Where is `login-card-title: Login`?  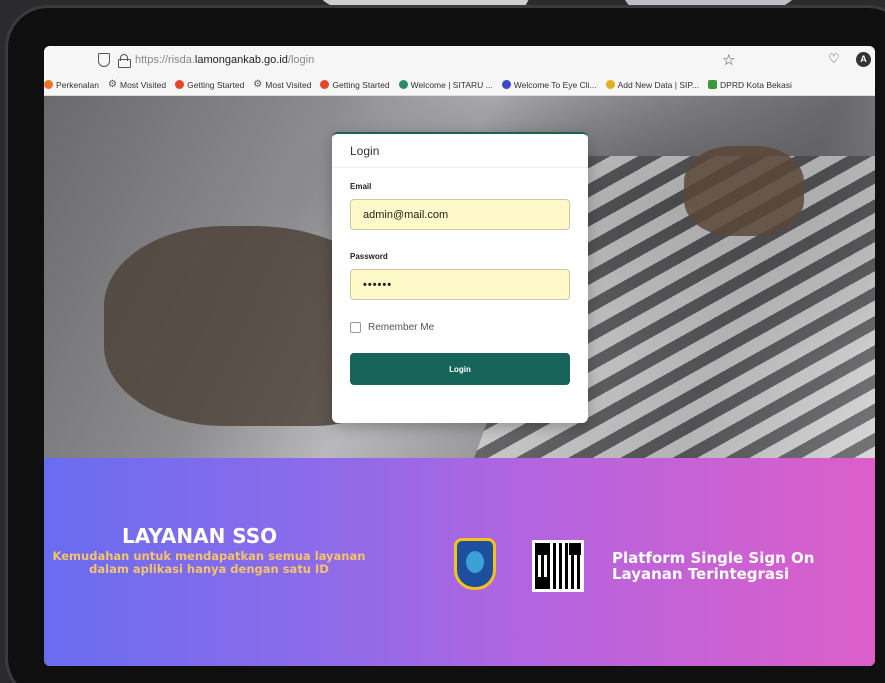 login-card-title: Login is located at coordinates (460, 151).